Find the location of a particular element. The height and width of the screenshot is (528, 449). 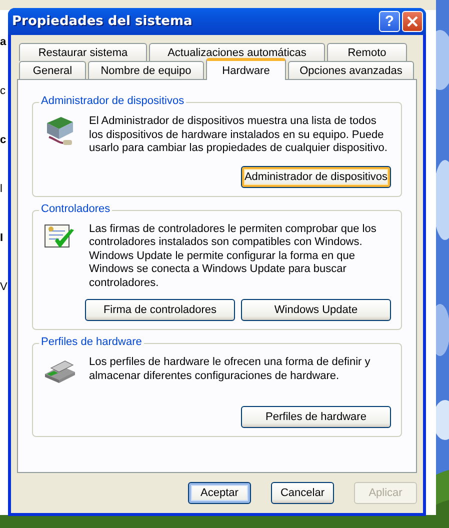

background-text: l is located at coordinates (1, 189).